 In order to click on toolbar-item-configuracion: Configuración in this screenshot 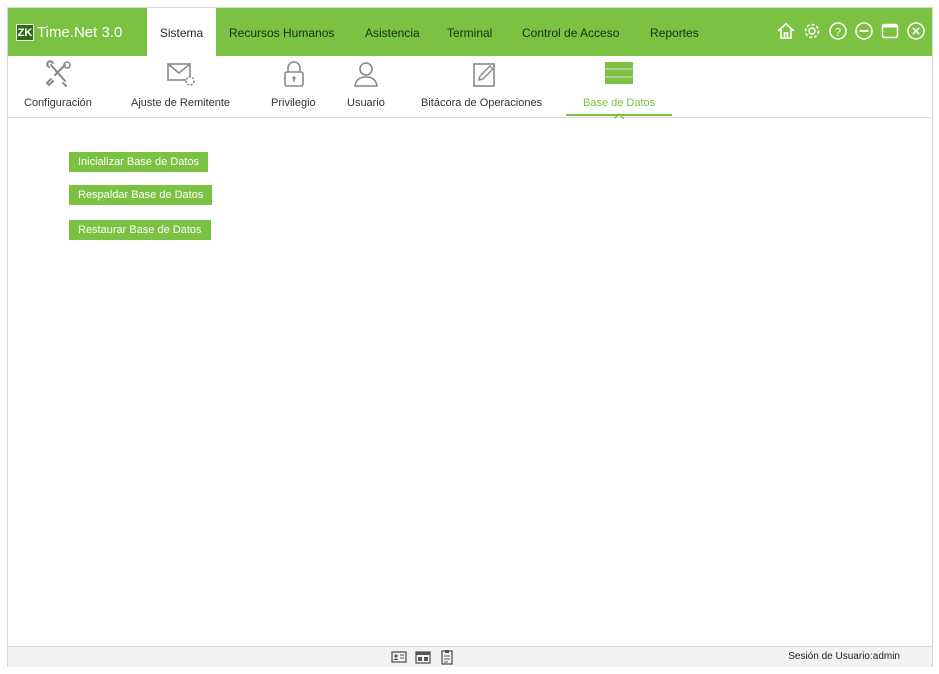, I will do `click(63, 87)`.